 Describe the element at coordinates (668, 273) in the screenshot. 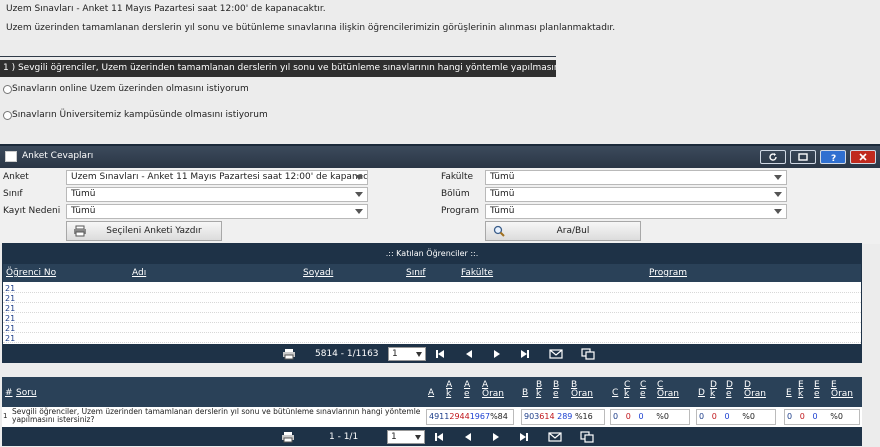

I see `col-program: Program` at that location.